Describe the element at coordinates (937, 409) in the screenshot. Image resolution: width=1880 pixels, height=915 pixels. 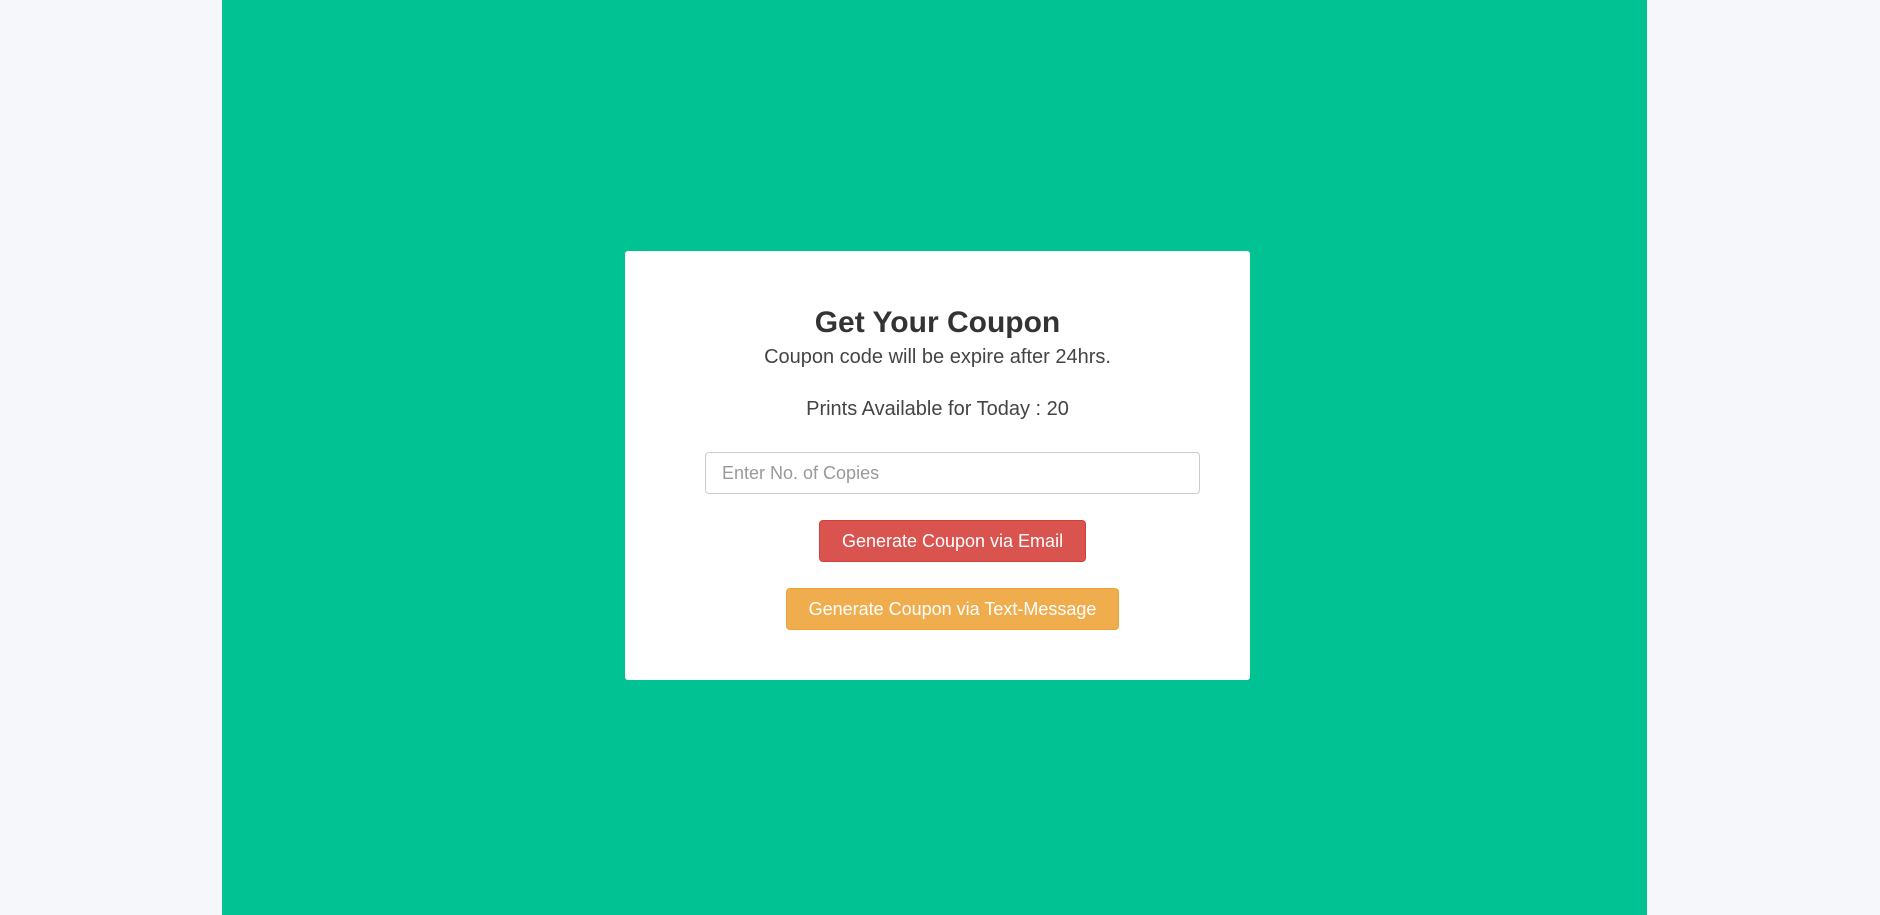
I see `prints-available-text: Prints Available for Today : 20` at that location.